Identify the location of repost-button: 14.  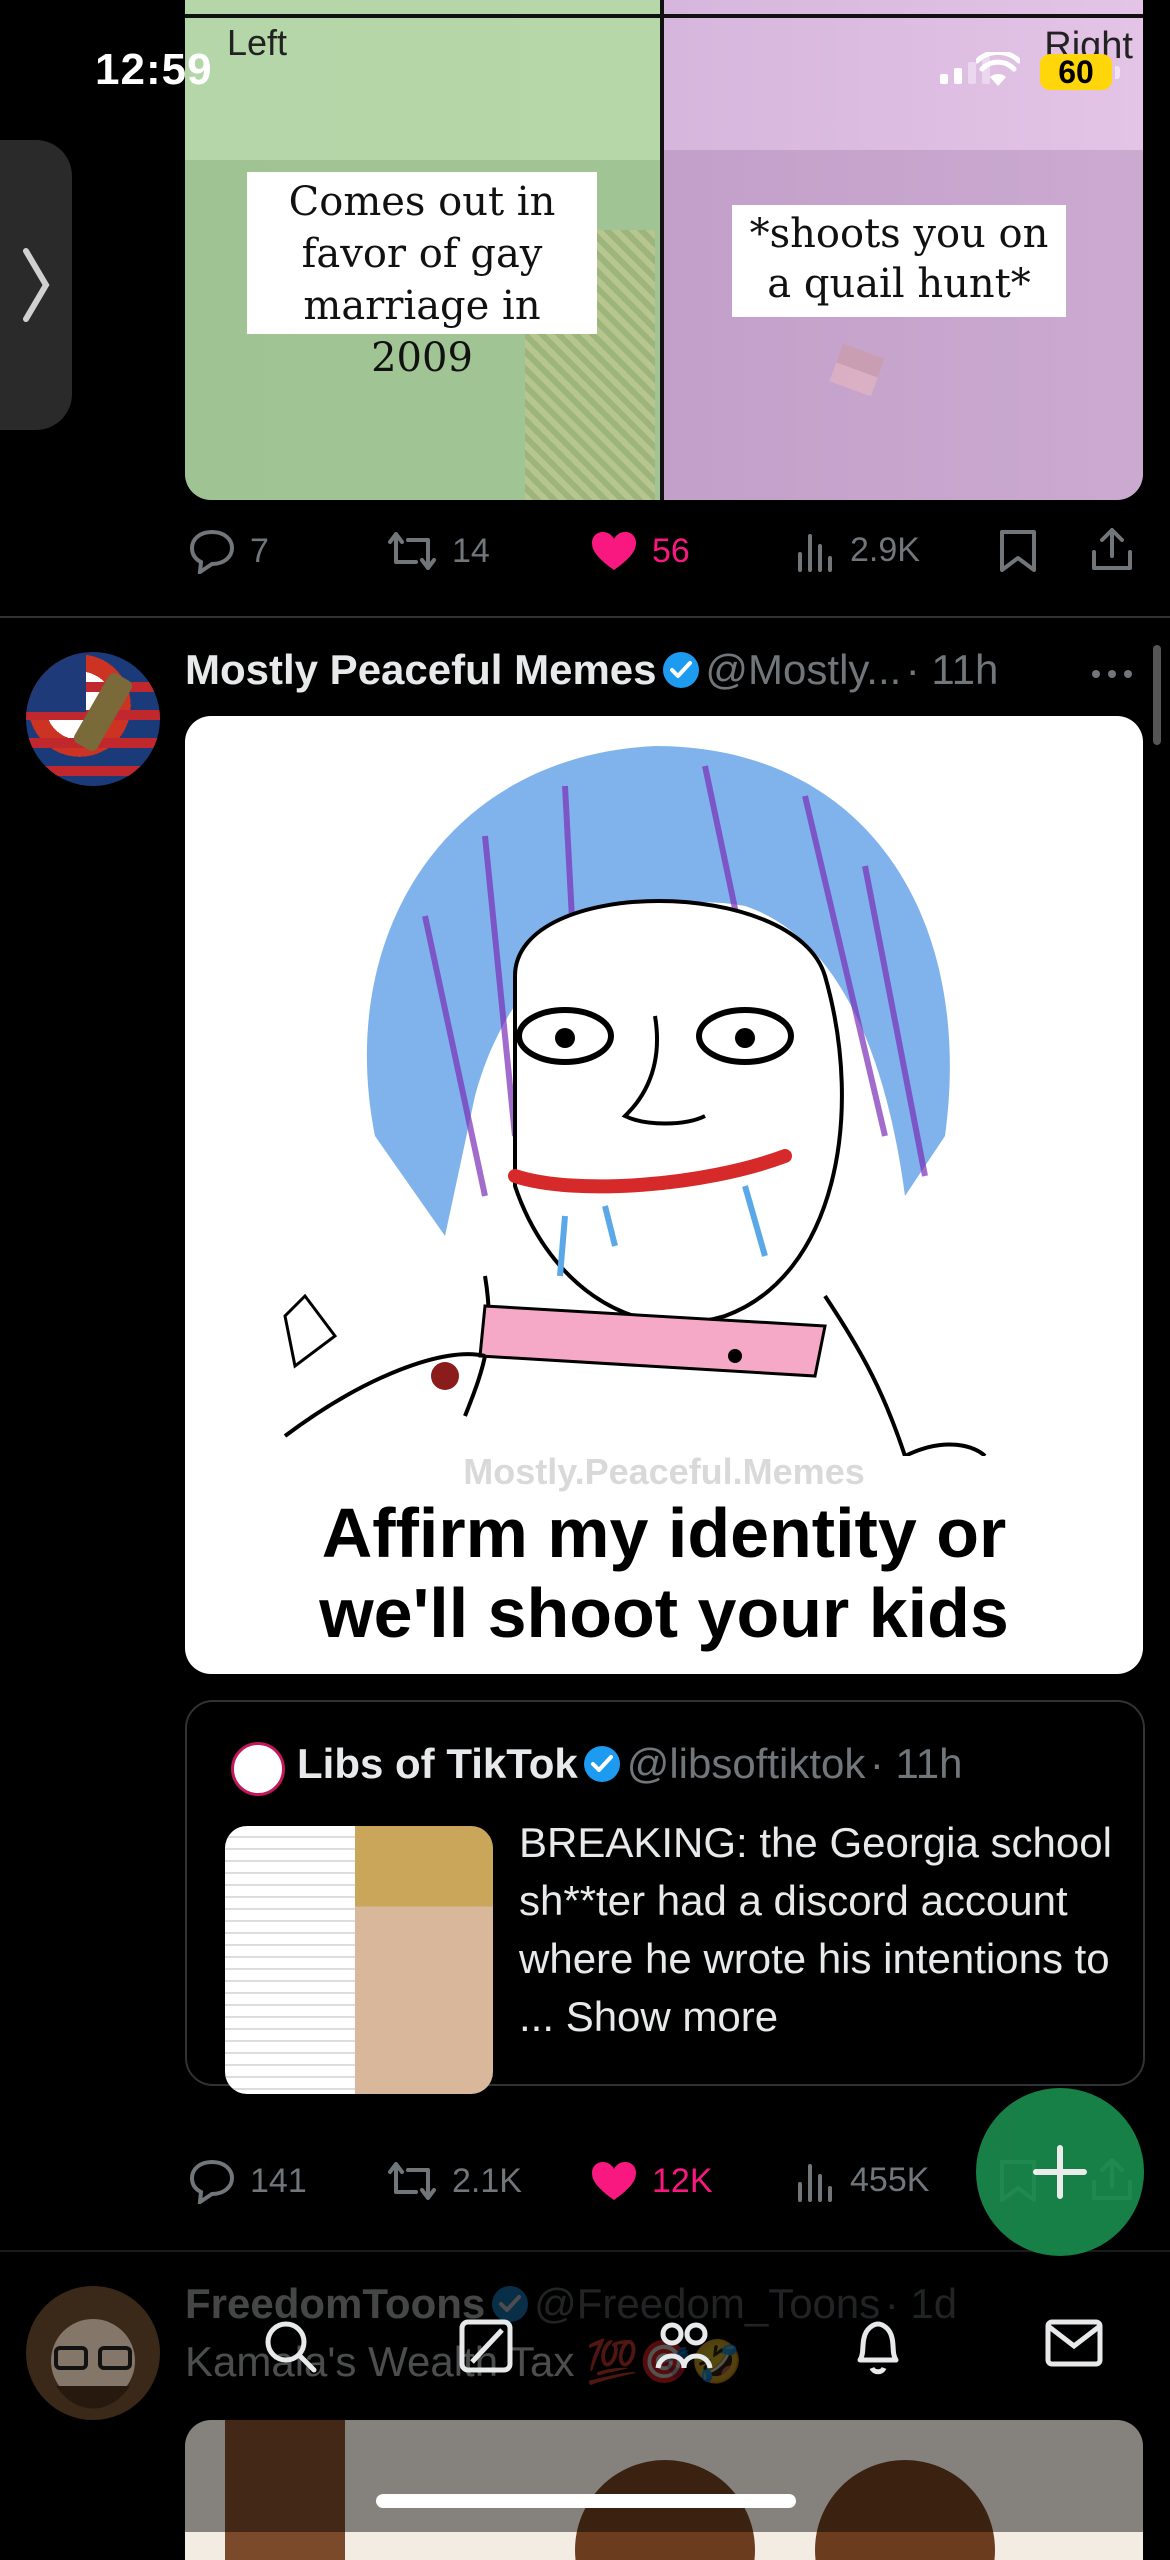
(438, 551).